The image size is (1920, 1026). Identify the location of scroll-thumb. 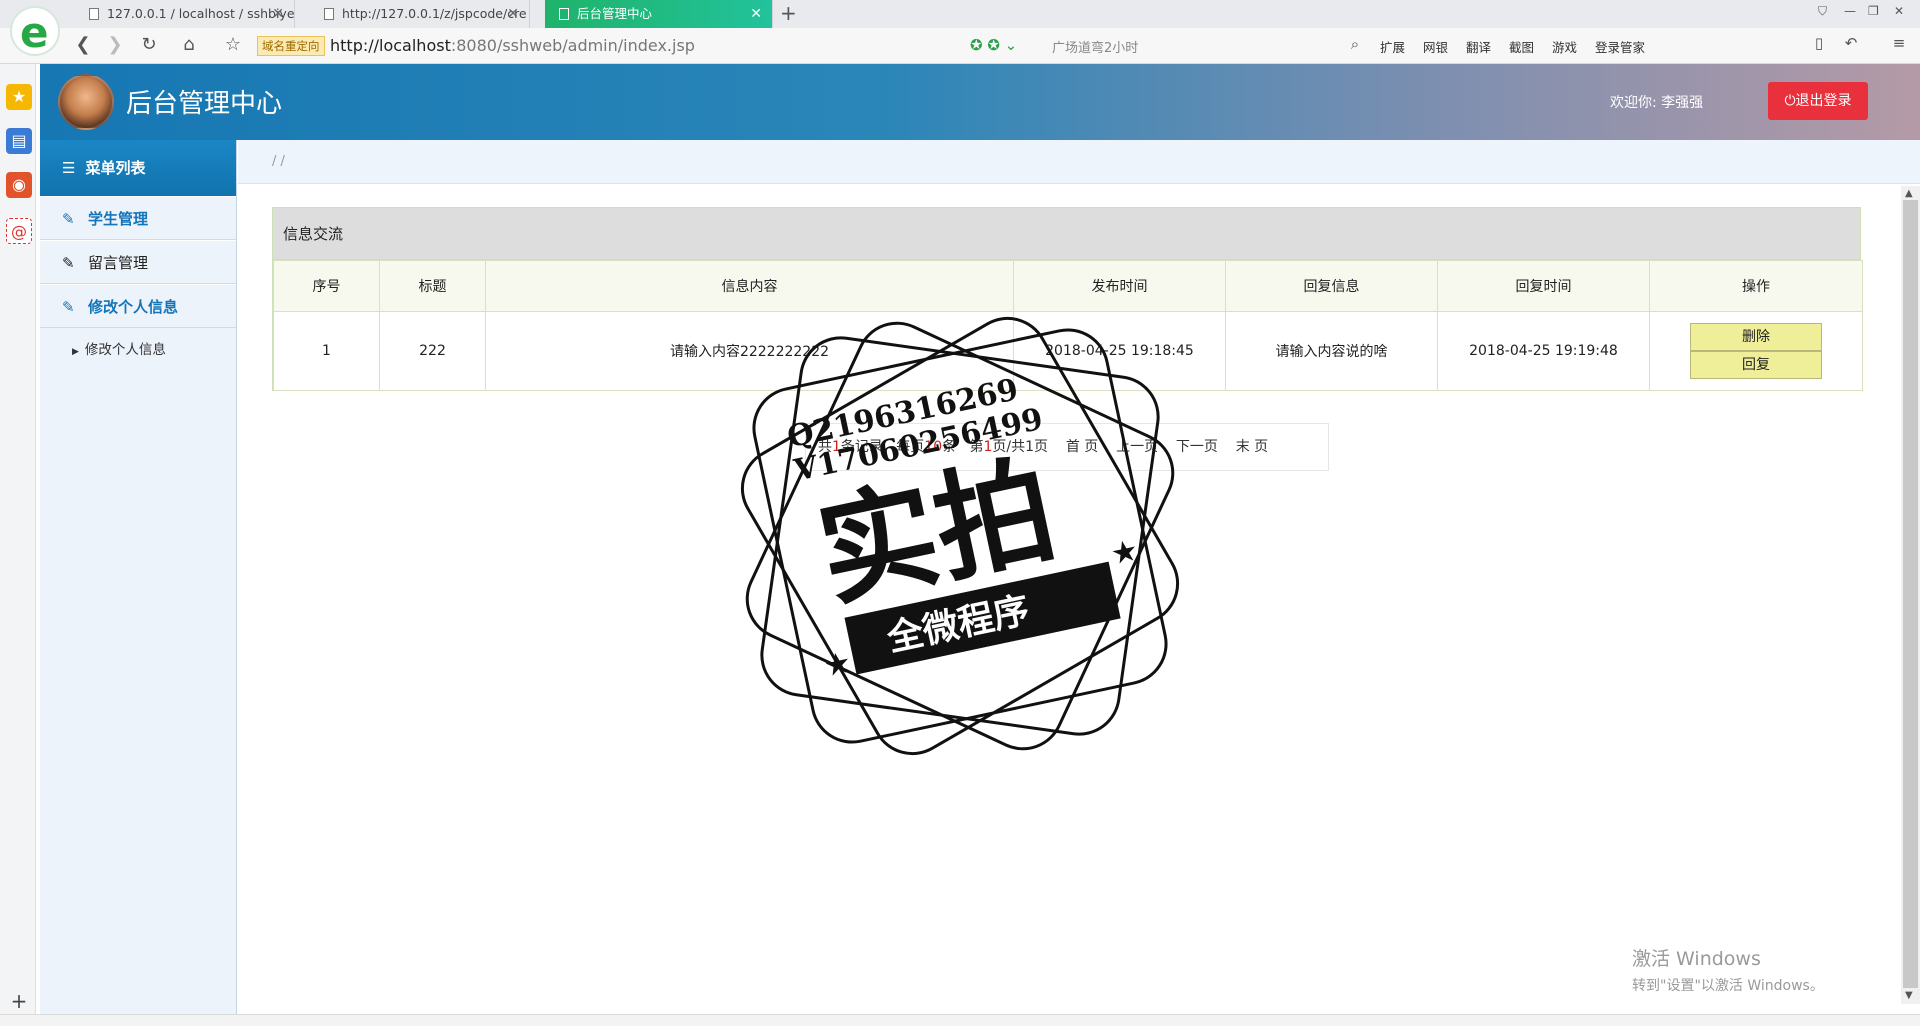
(1910, 594).